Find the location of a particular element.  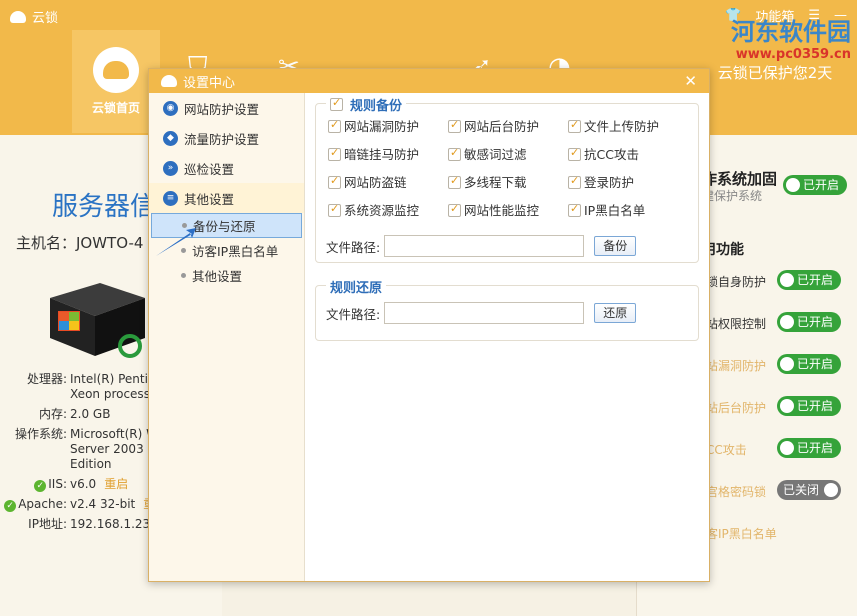

backup-legend: 规则备份 is located at coordinates (366, 104).